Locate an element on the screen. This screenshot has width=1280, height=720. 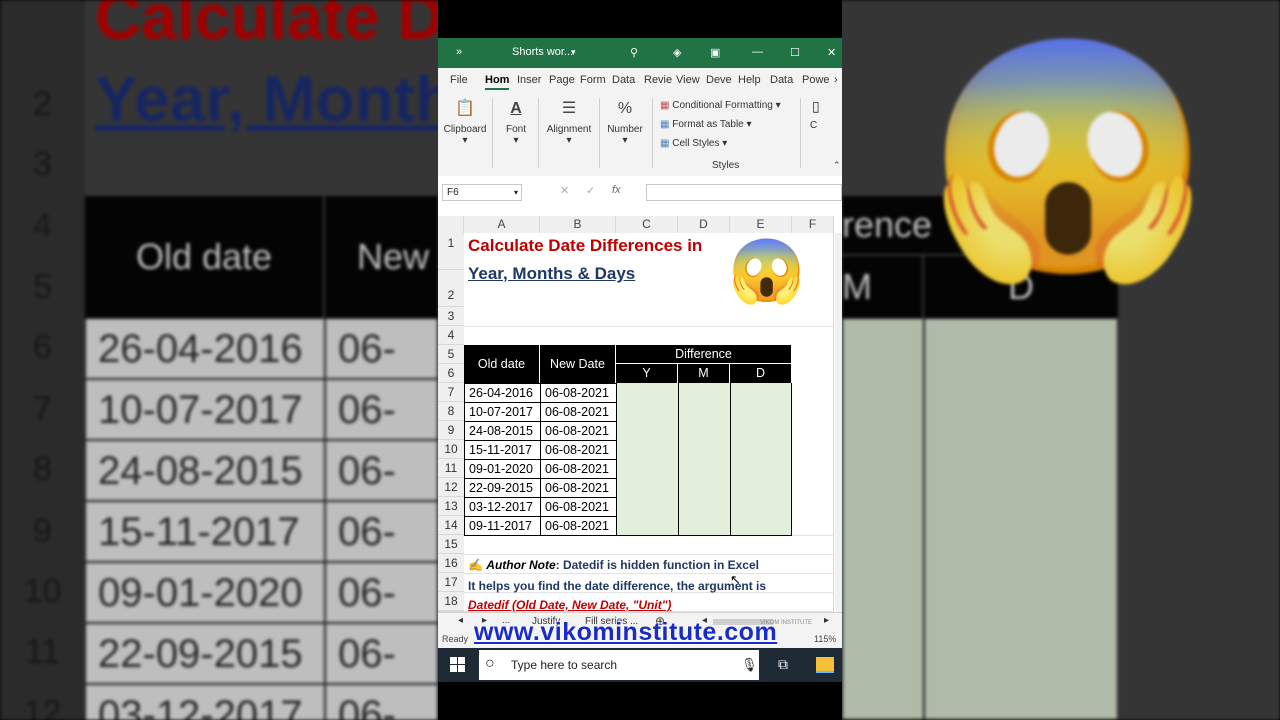
old-date-cell: 26-04-2016 is located at coordinates (502, 393).